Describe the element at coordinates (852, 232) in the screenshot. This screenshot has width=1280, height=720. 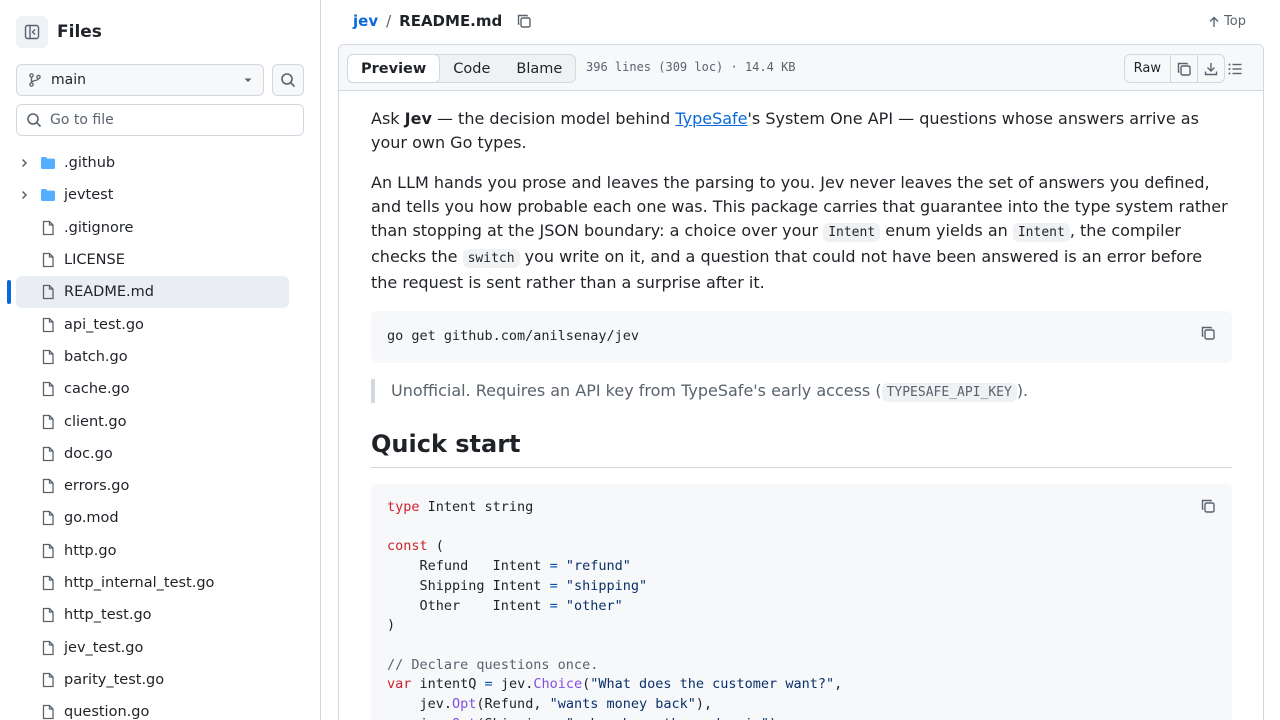
I see `inline-code: Intent` at that location.